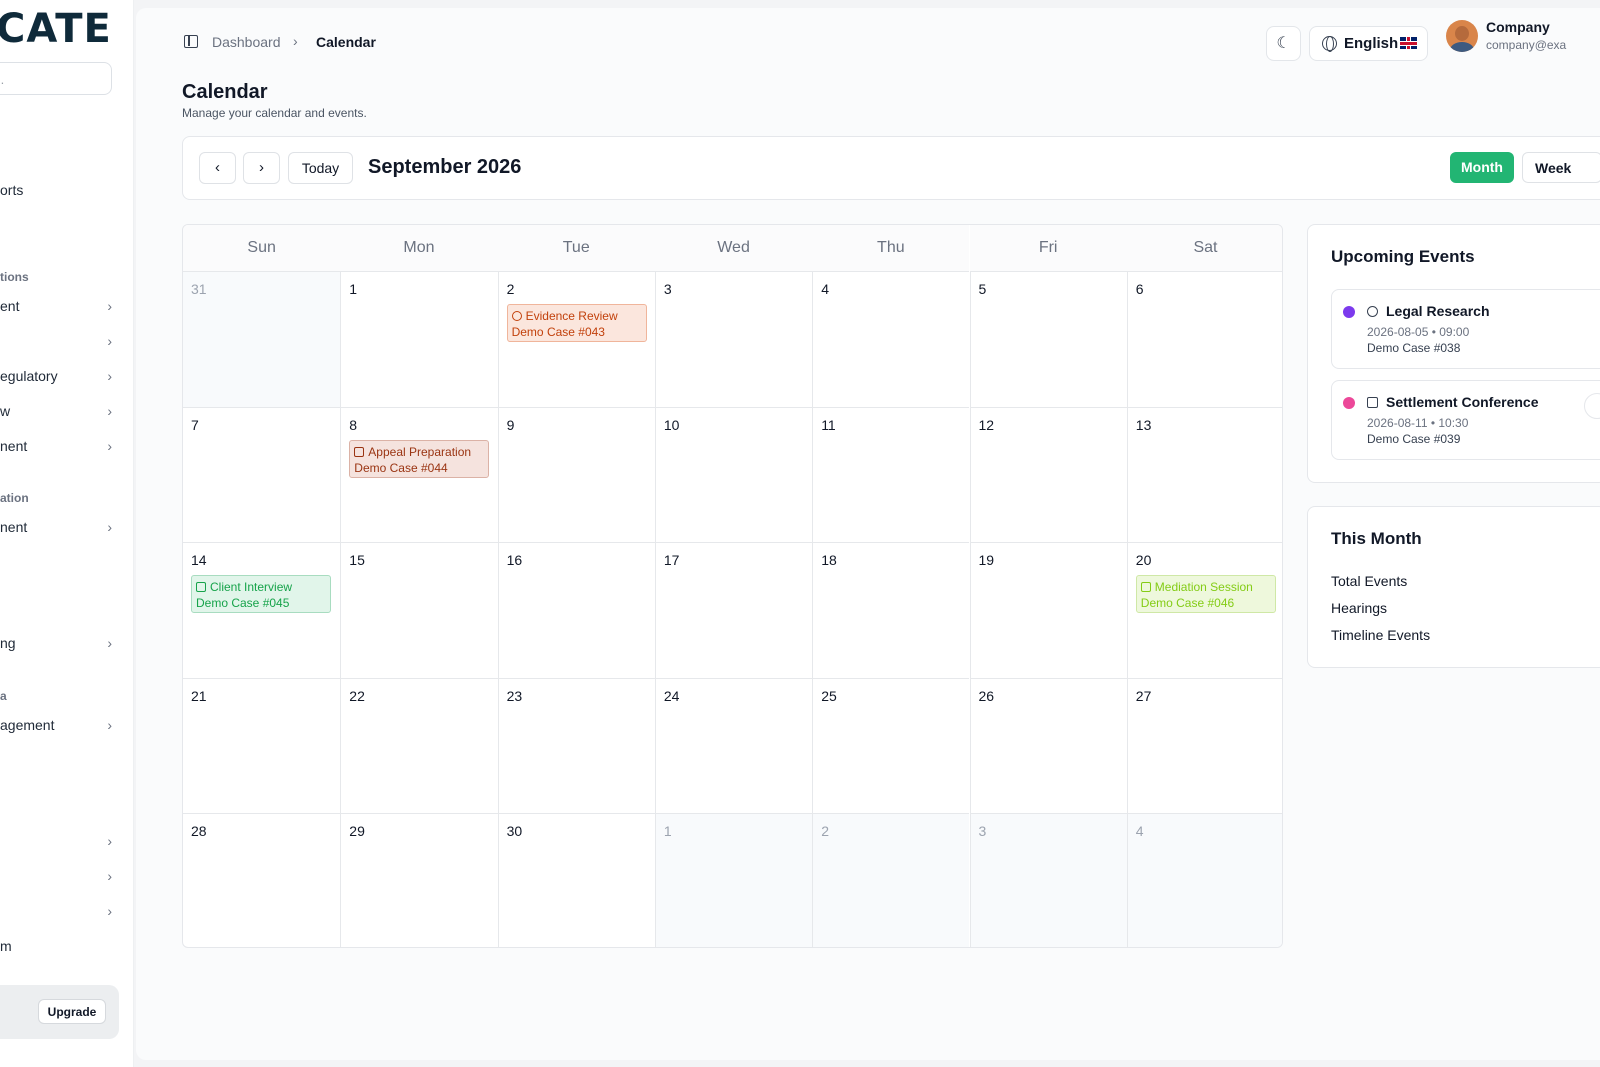 The height and width of the screenshot is (1067, 1600). I want to click on sidebar-item-11: ›, so click(60, 914).